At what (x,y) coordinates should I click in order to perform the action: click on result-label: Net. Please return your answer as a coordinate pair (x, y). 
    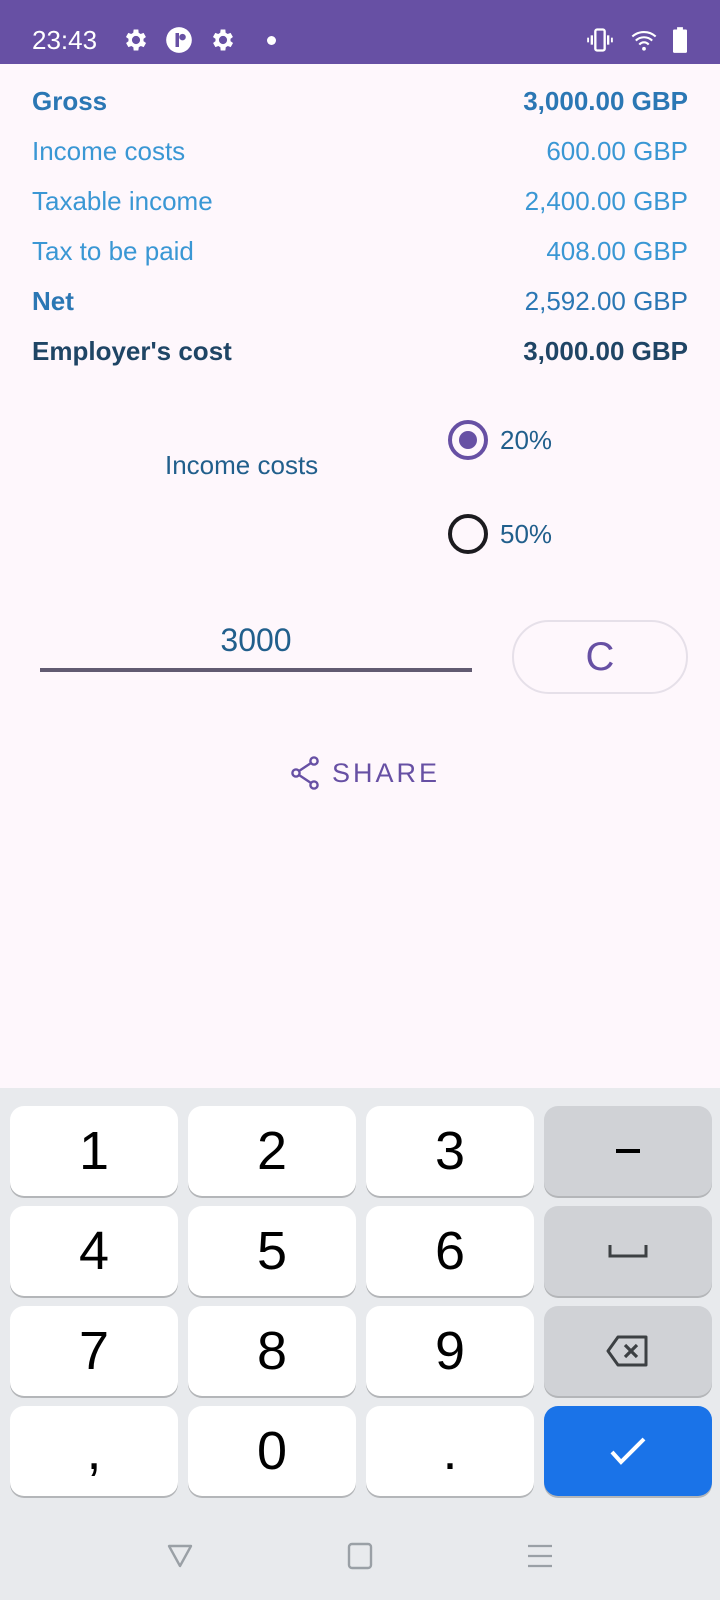
    Looking at the image, I should click on (53, 301).